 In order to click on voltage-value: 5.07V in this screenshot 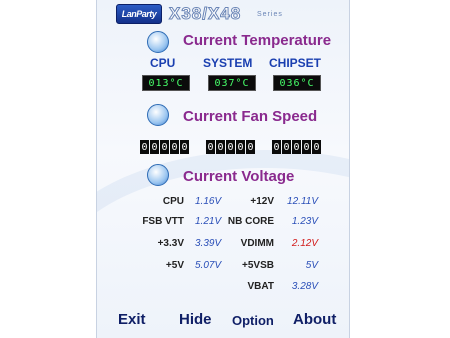, I will do `click(208, 265)`.